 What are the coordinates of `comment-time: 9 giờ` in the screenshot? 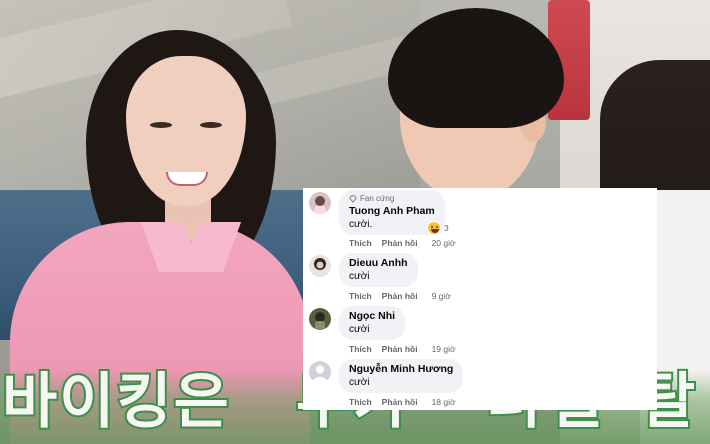 It's located at (441, 296).